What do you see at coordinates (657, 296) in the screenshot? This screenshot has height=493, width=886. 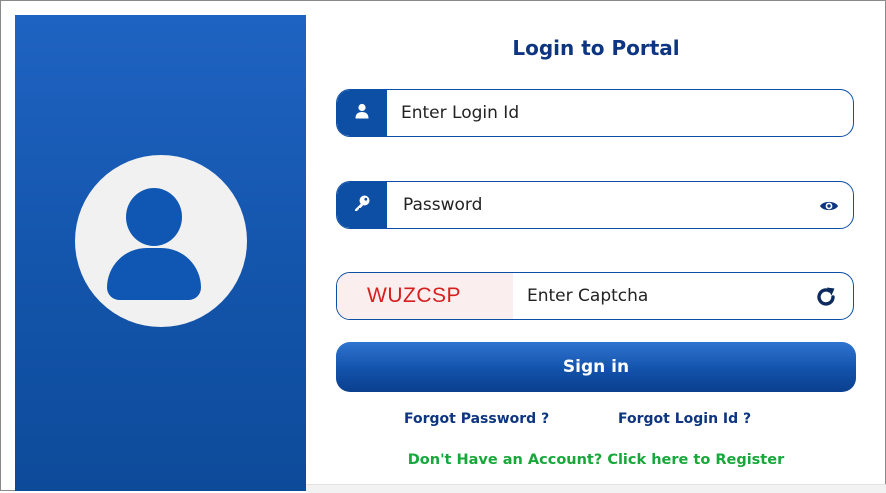 I see `captcha-input` at bounding box center [657, 296].